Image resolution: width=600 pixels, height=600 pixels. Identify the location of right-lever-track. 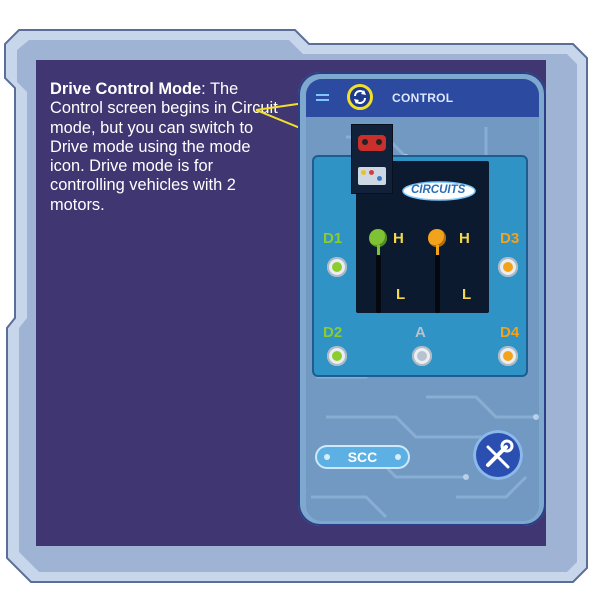
(437, 284).